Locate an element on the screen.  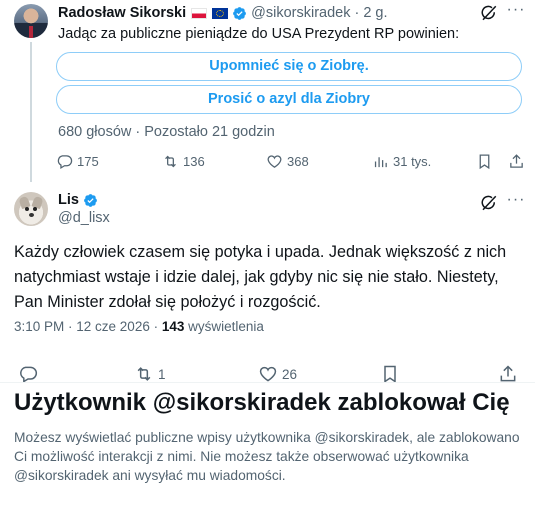
views-label: wyświetlenia is located at coordinates (224, 326).